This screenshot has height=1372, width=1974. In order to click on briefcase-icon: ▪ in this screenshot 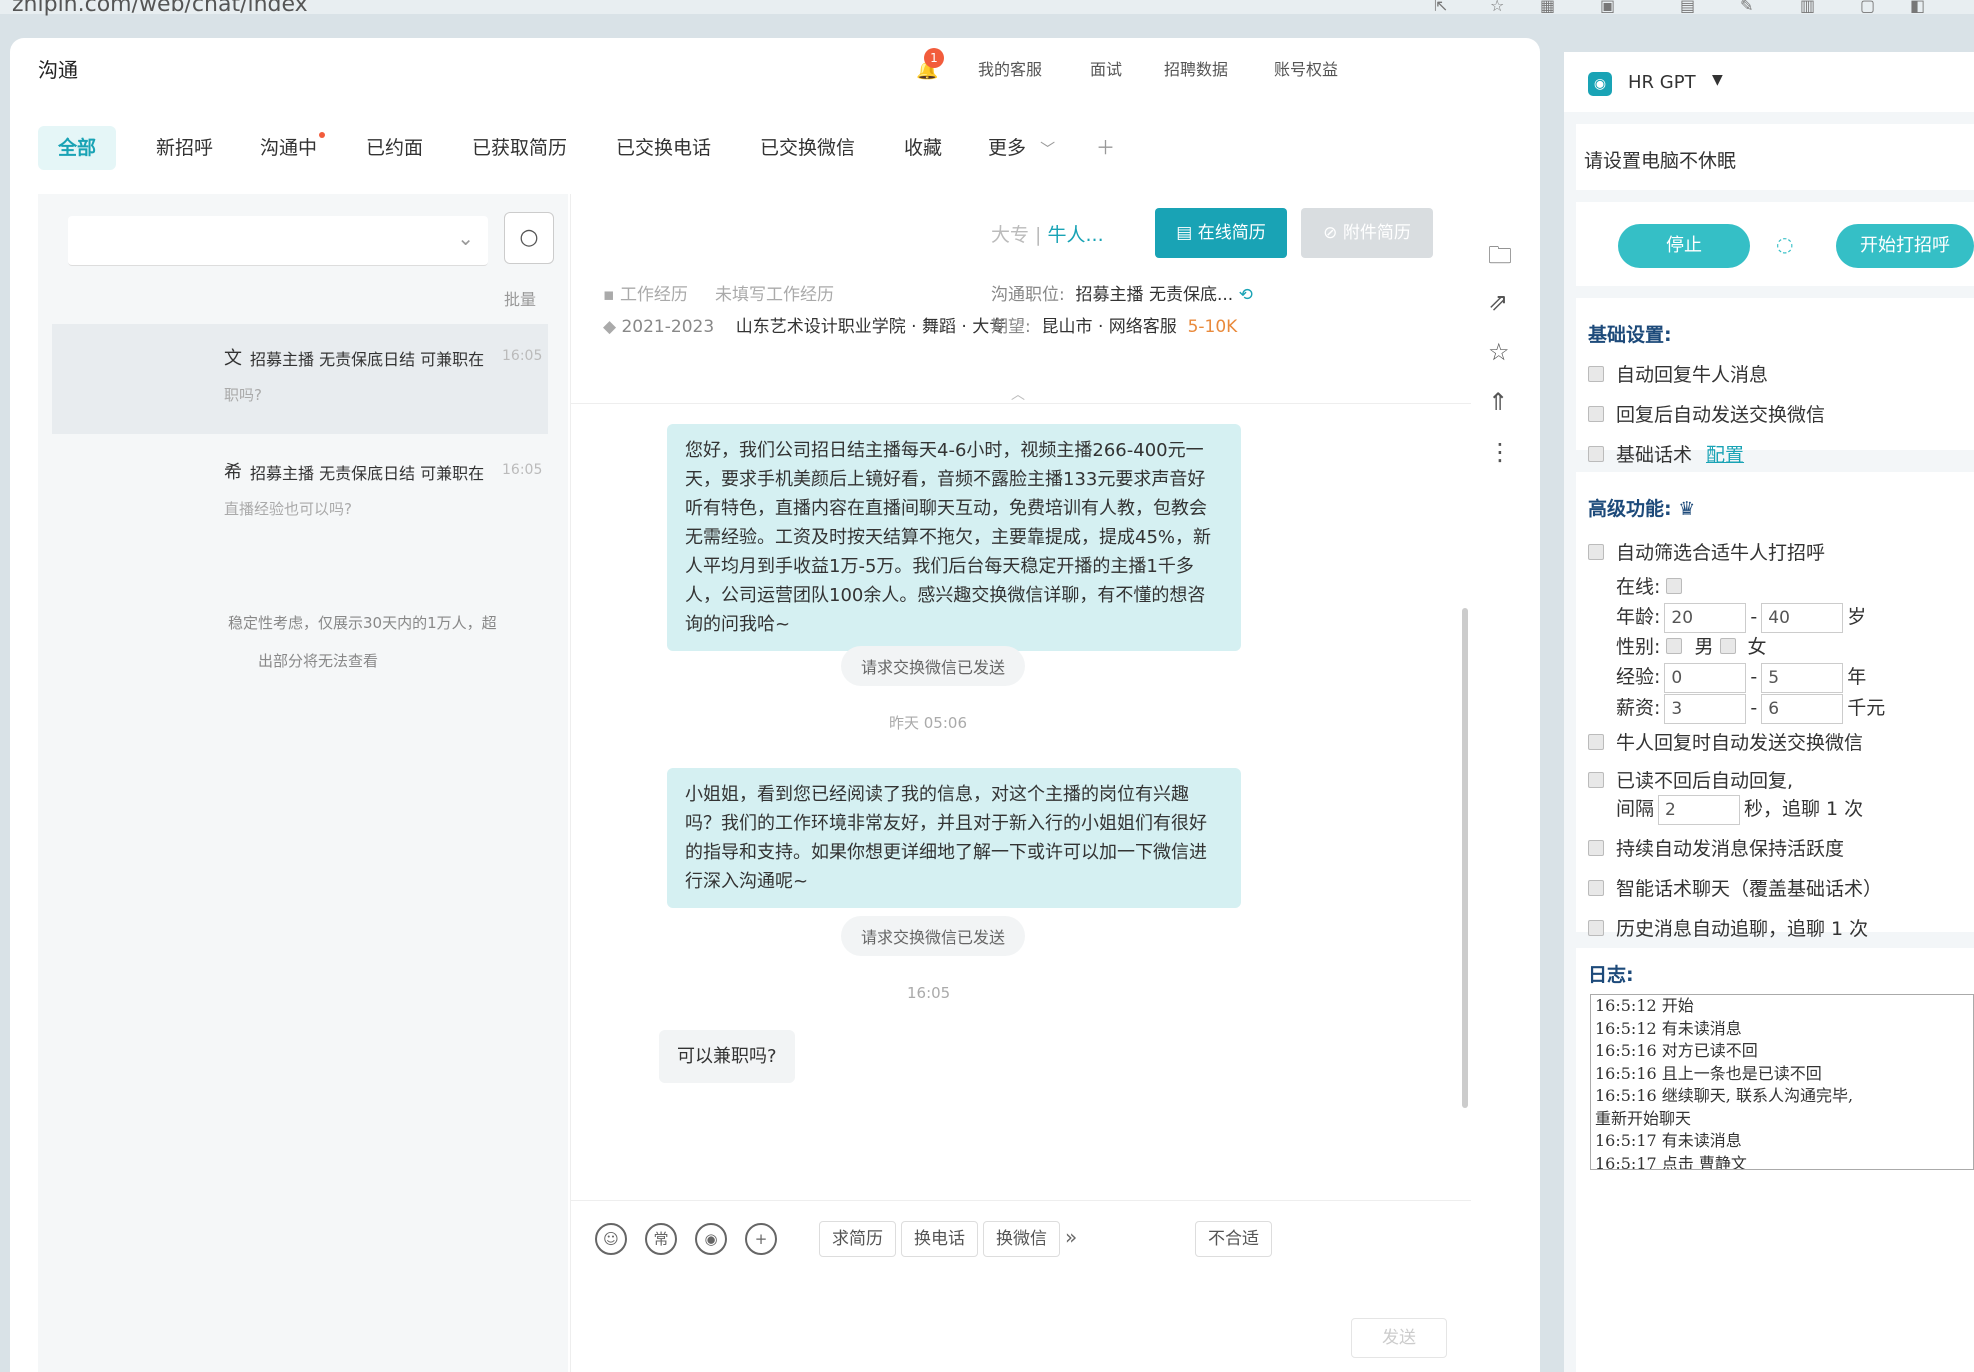, I will do `click(611, 295)`.